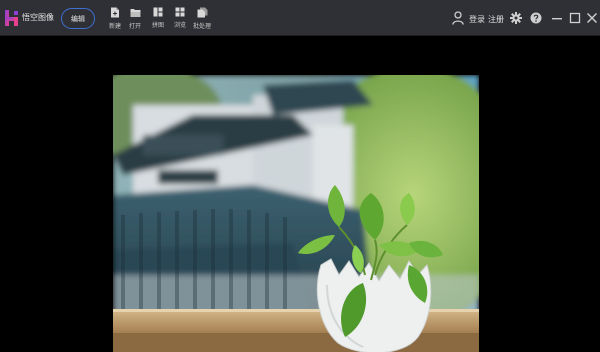 Image resolution: width=600 pixels, height=352 pixels. What do you see at coordinates (575, 18) in the screenshot?
I see `maximize-icon` at bounding box center [575, 18].